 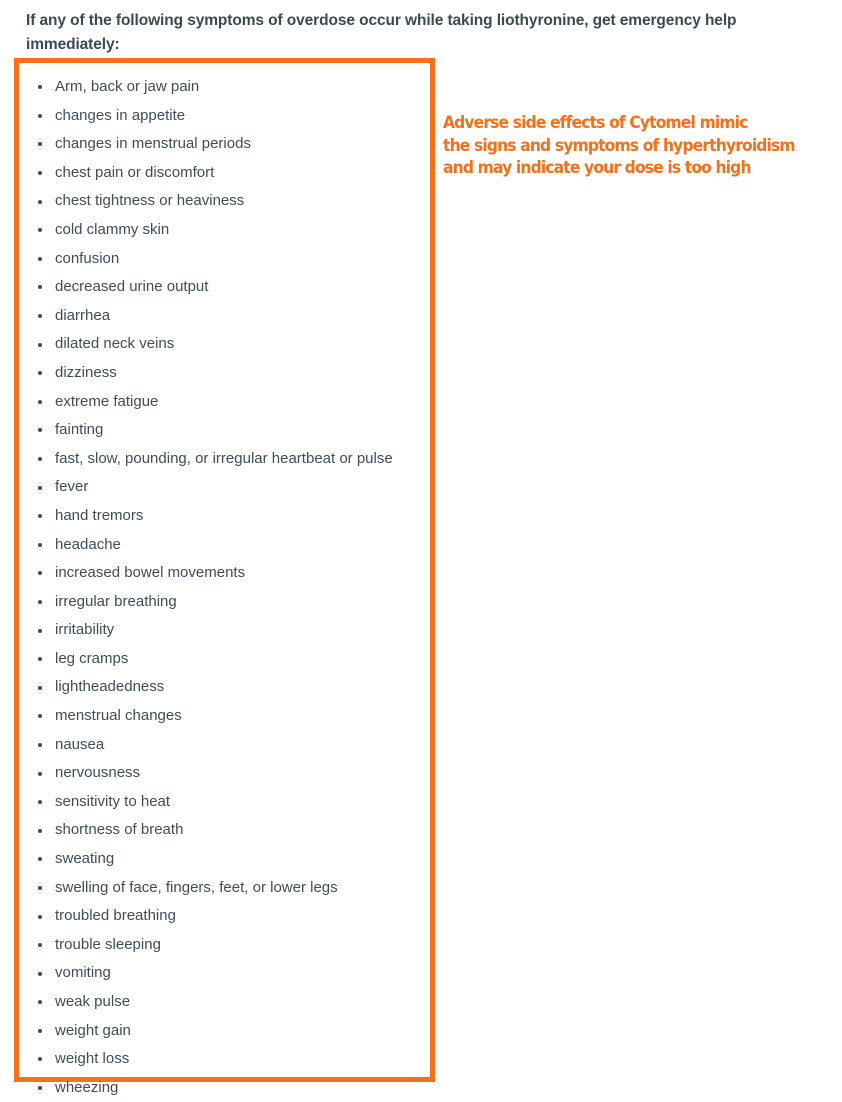 What do you see at coordinates (224, 316) in the screenshot?
I see `list-item: diarrhea` at bounding box center [224, 316].